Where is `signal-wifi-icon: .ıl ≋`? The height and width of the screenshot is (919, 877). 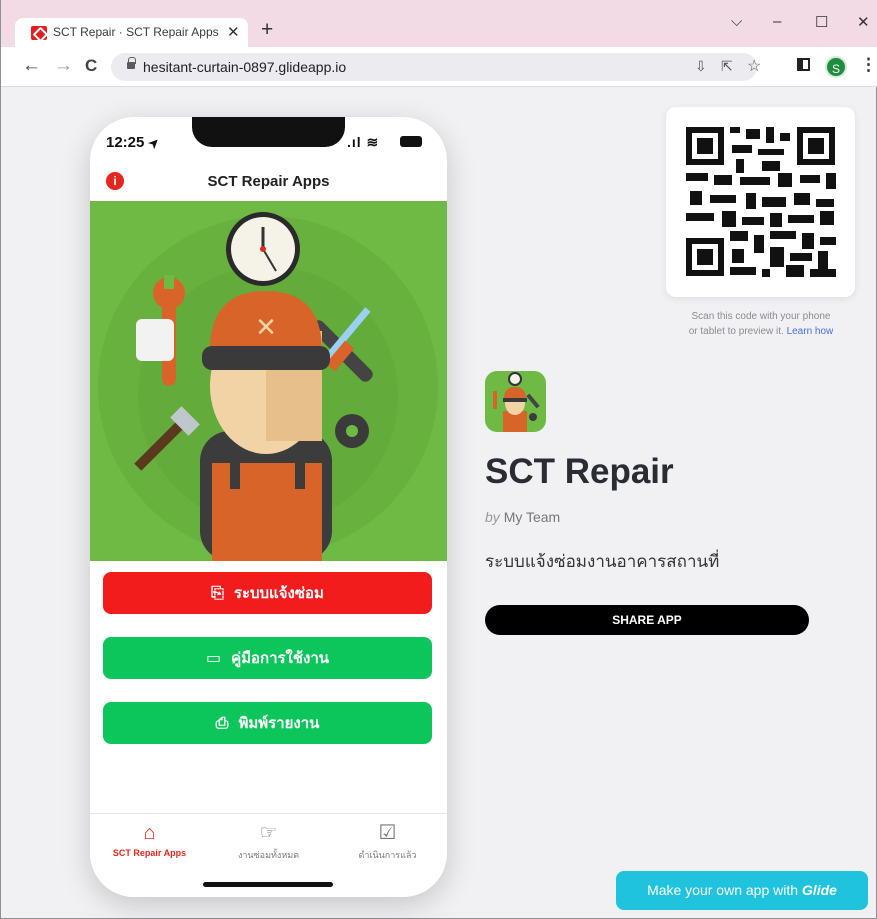
signal-wifi-icon: .ıl ≋ is located at coordinates (363, 142).